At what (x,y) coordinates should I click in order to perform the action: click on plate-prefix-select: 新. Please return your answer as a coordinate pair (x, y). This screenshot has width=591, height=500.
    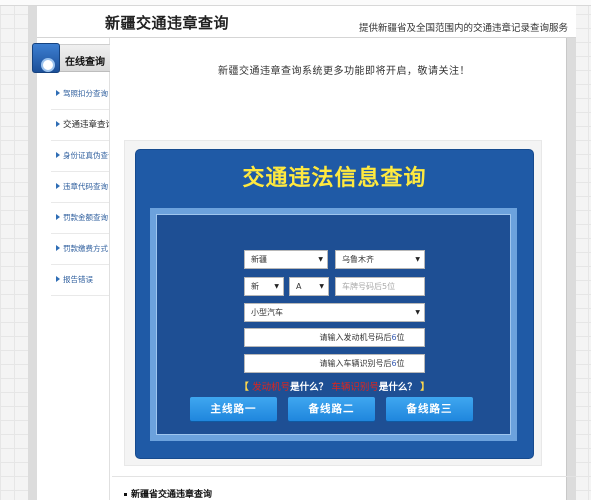
    Looking at the image, I should click on (264, 286).